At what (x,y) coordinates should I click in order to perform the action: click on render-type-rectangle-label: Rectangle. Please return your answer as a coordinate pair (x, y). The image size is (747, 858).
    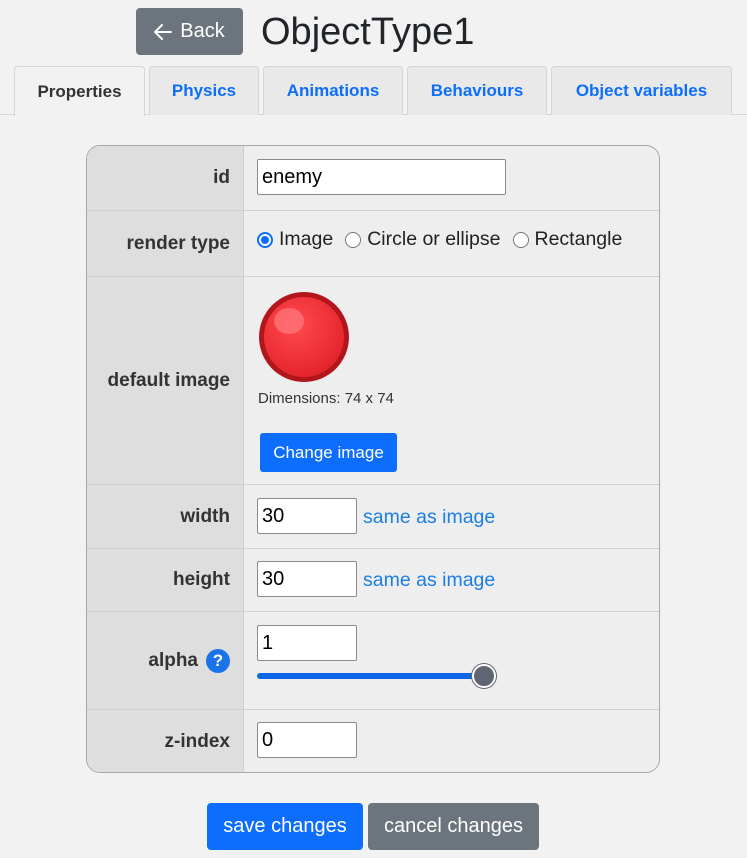
    Looking at the image, I should click on (578, 239).